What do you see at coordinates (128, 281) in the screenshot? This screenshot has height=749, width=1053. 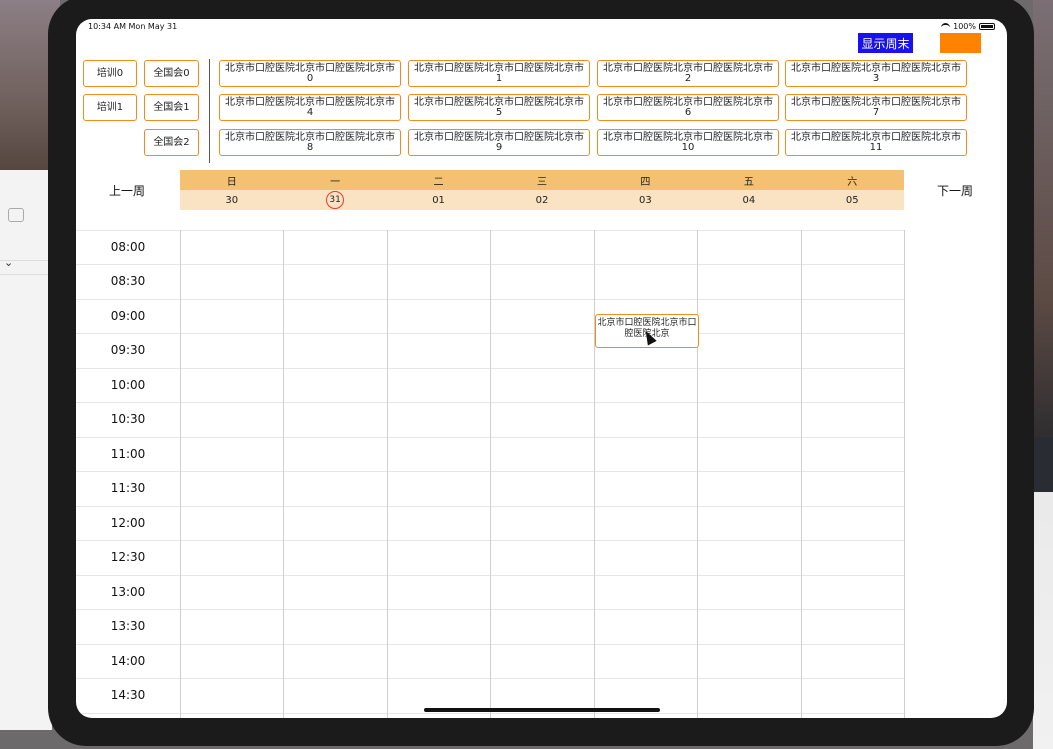 I see `time-label: 08:30` at bounding box center [128, 281].